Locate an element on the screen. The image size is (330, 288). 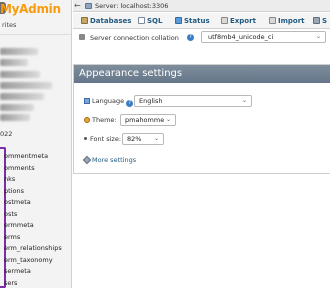
language-label-text: Language is located at coordinates (108, 101).